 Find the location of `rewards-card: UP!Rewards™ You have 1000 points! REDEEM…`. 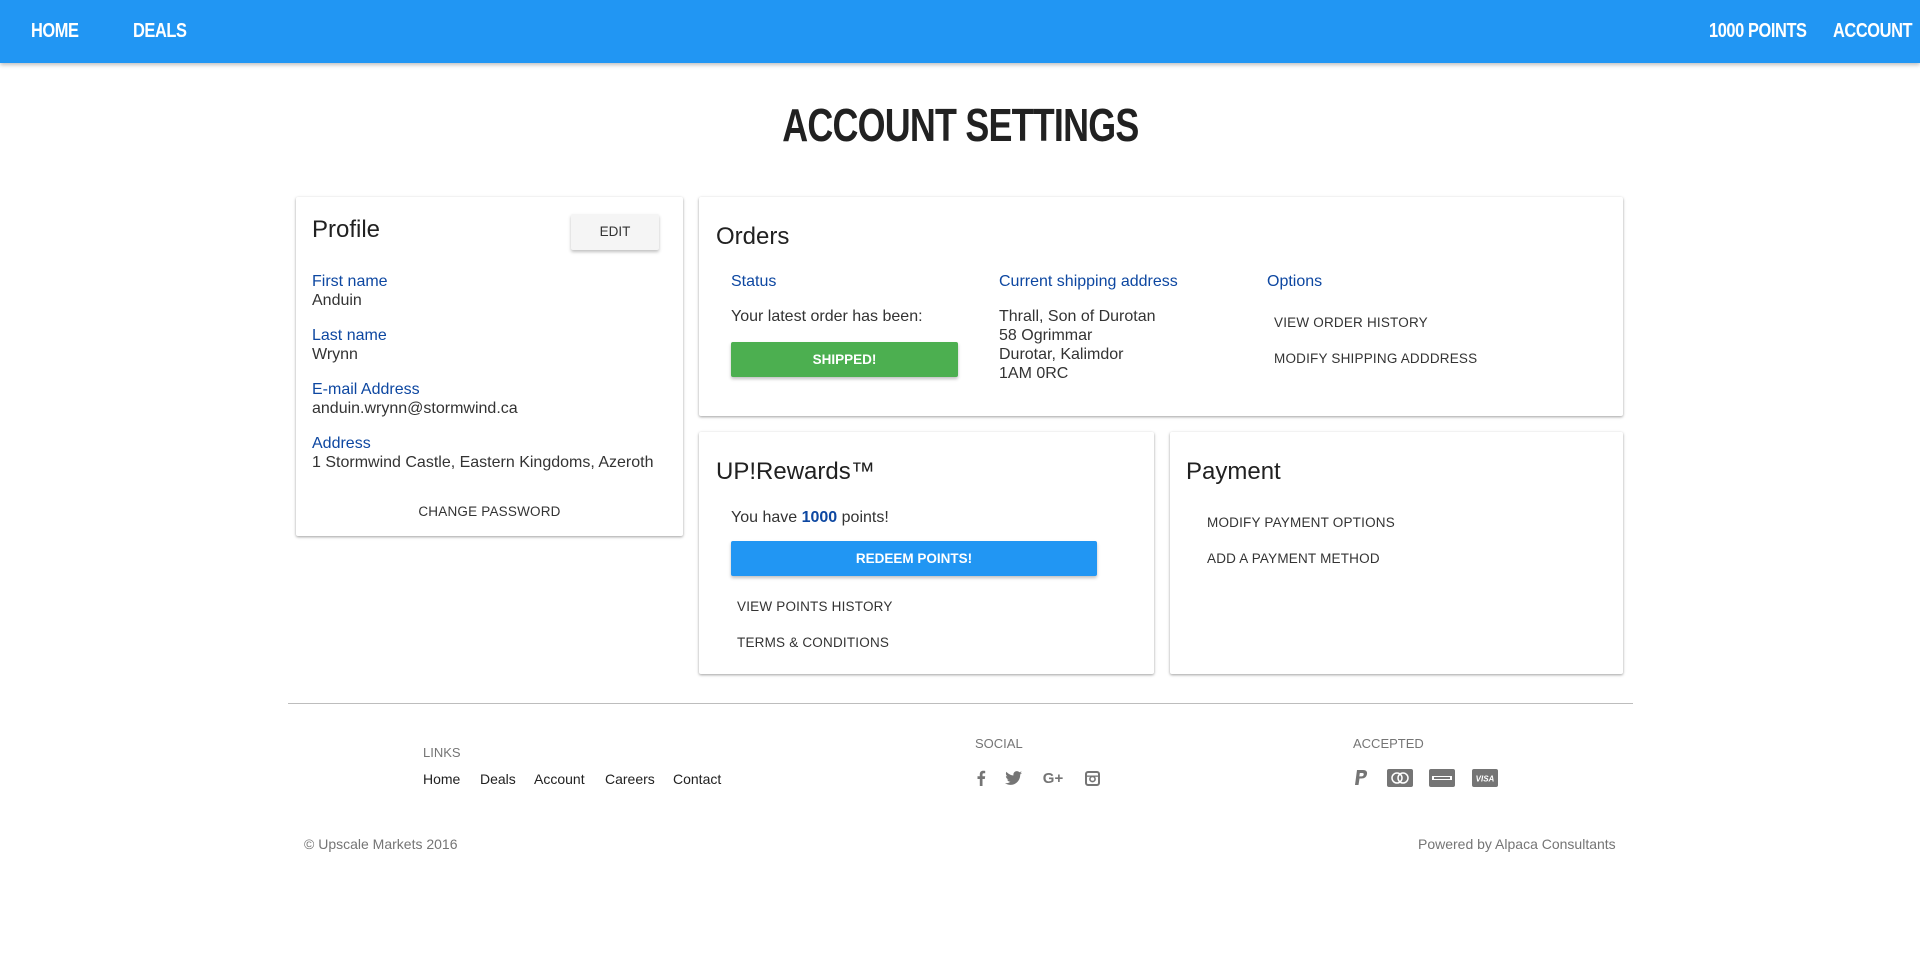

rewards-card: UP!Rewards™ You have 1000 points! REDEEM… is located at coordinates (926, 553).